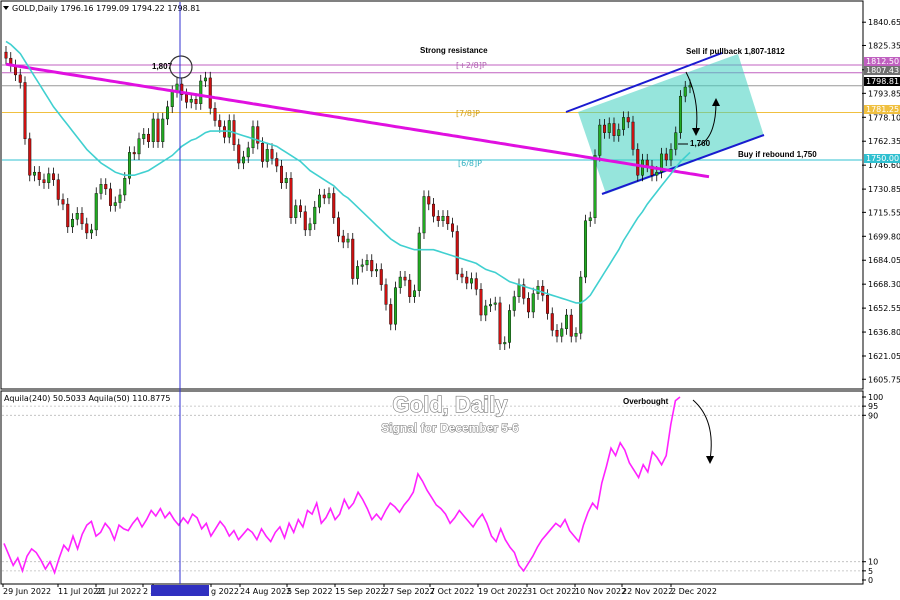 The image size is (900, 600). I want to click on overlay-subtitle: Signal for December 5-6, so click(450, 428).